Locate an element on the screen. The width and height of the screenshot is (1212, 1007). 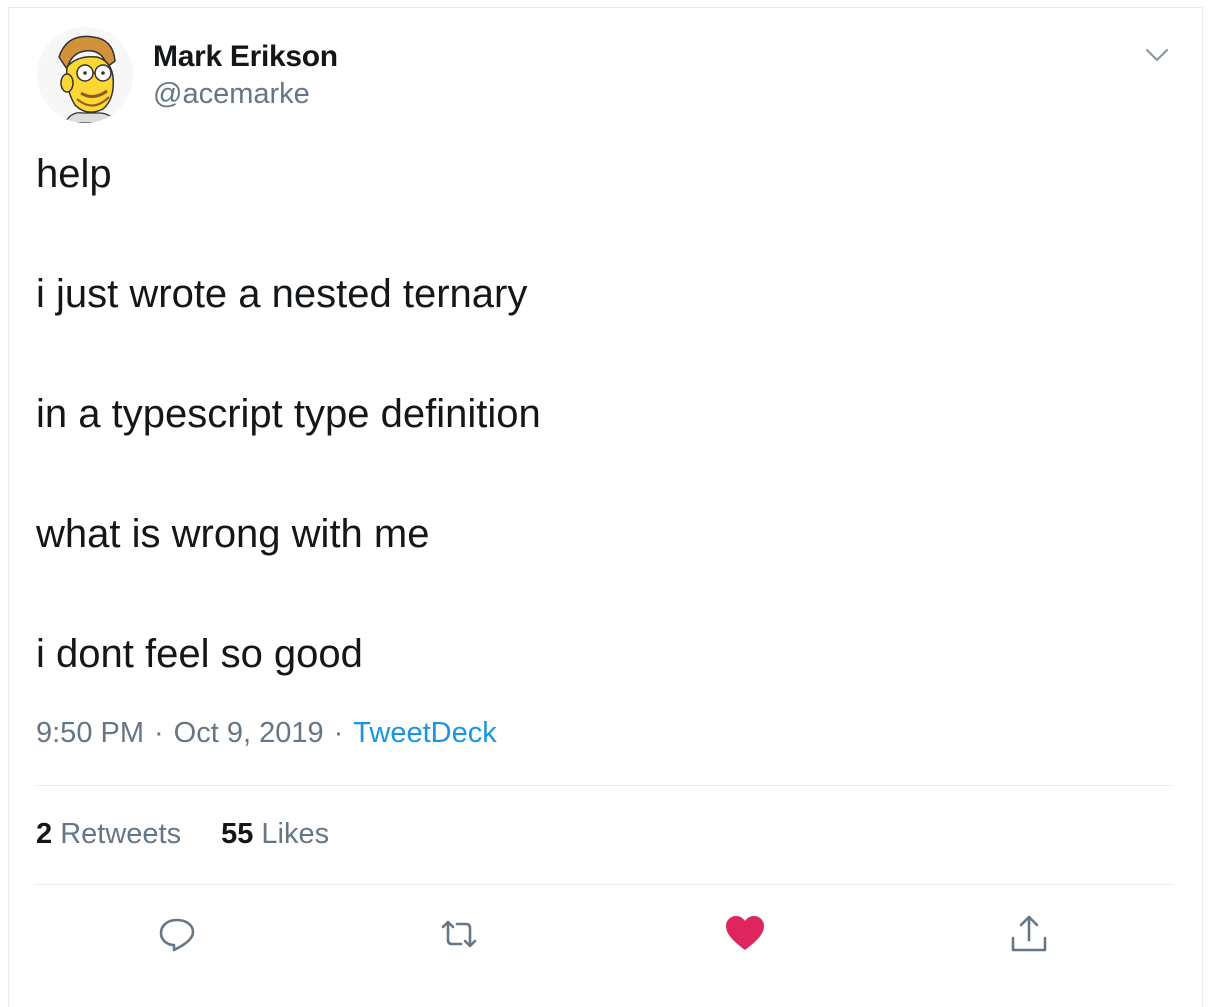
reply-icon is located at coordinates (177, 935).